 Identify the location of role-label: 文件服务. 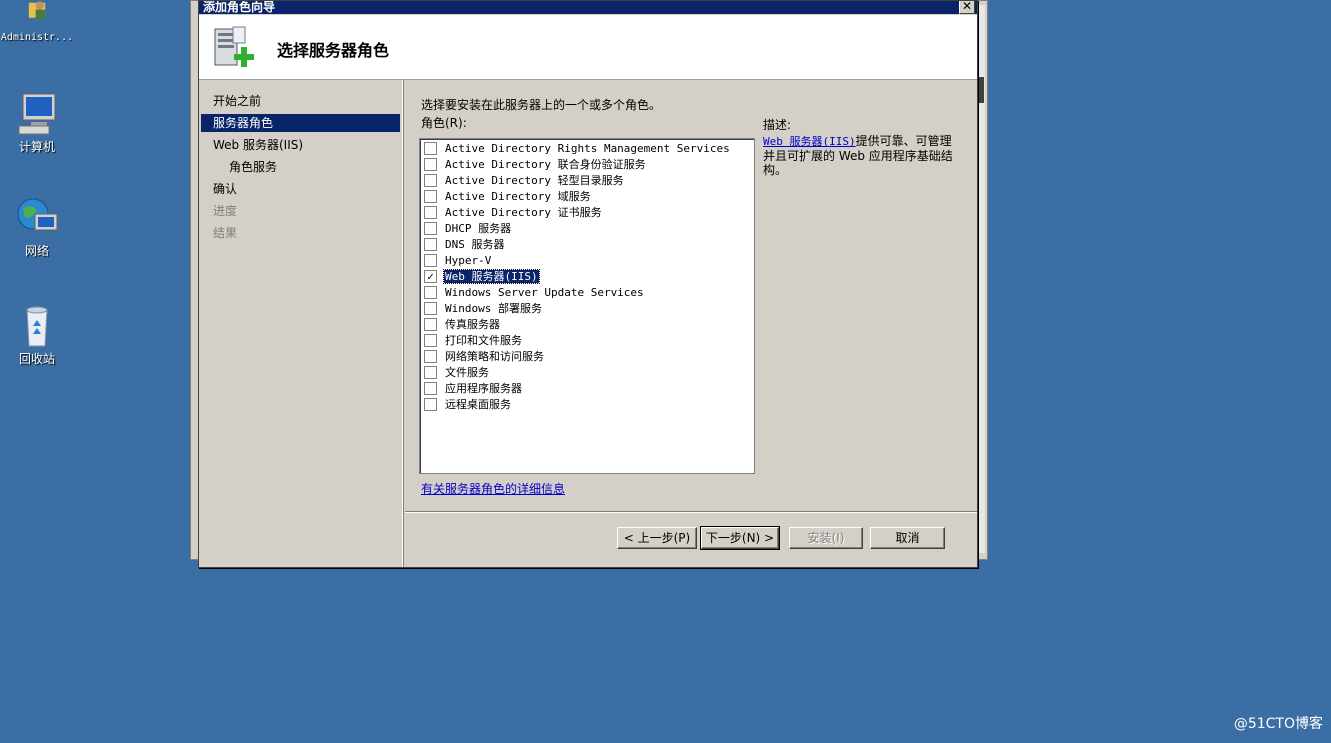
(467, 372).